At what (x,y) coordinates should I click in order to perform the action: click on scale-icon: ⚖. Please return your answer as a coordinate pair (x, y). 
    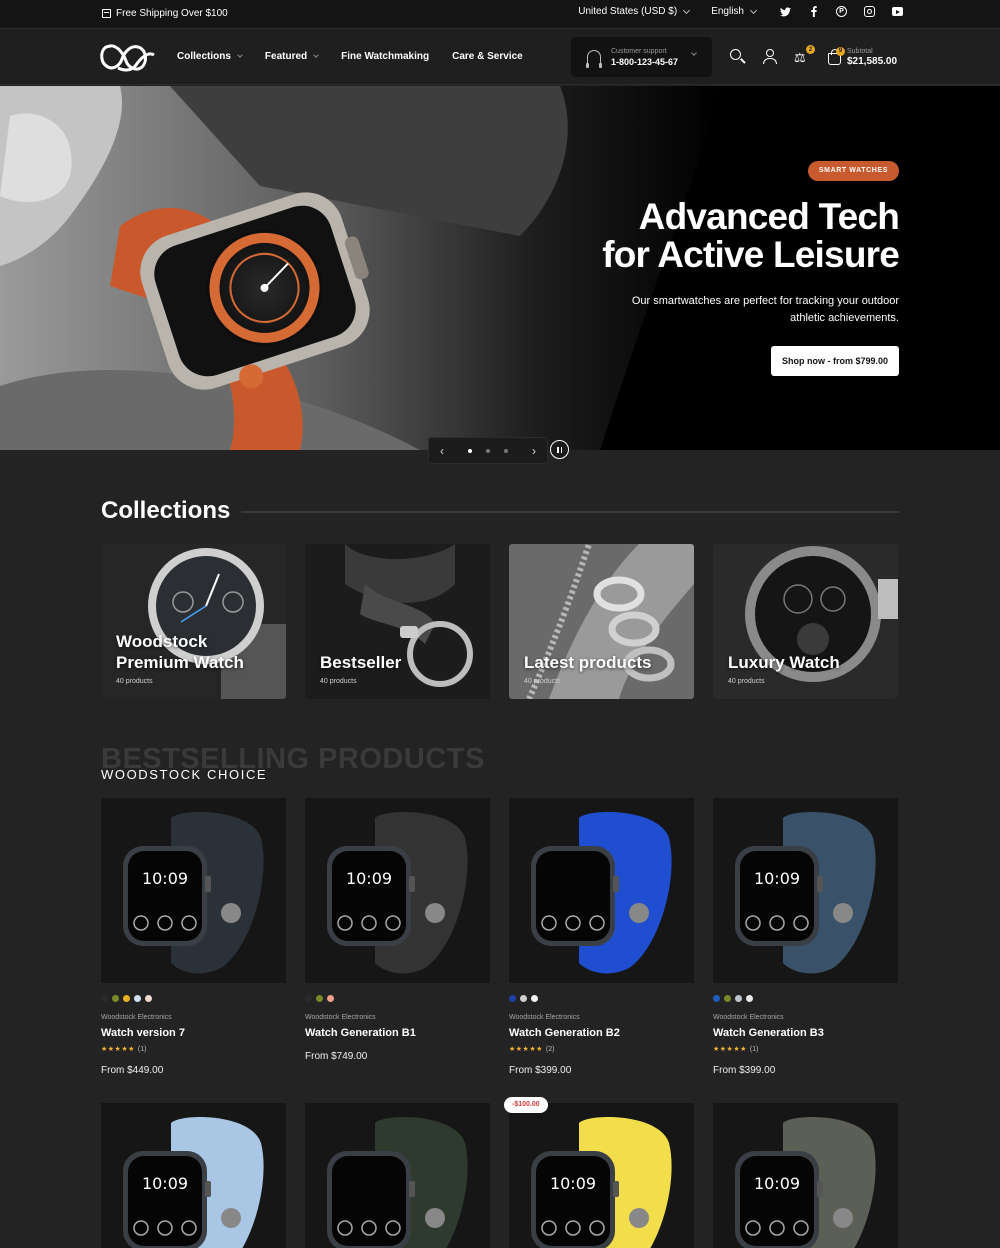
    Looking at the image, I should click on (800, 57).